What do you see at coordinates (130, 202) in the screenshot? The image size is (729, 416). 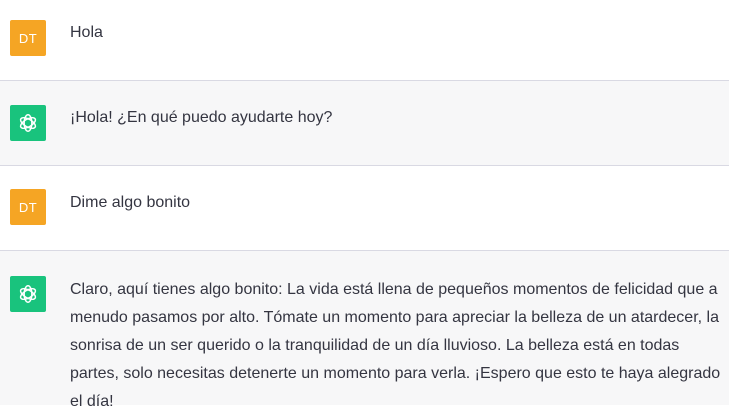 I see `message-text: Dime algo bonito` at bounding box center [130, 202].